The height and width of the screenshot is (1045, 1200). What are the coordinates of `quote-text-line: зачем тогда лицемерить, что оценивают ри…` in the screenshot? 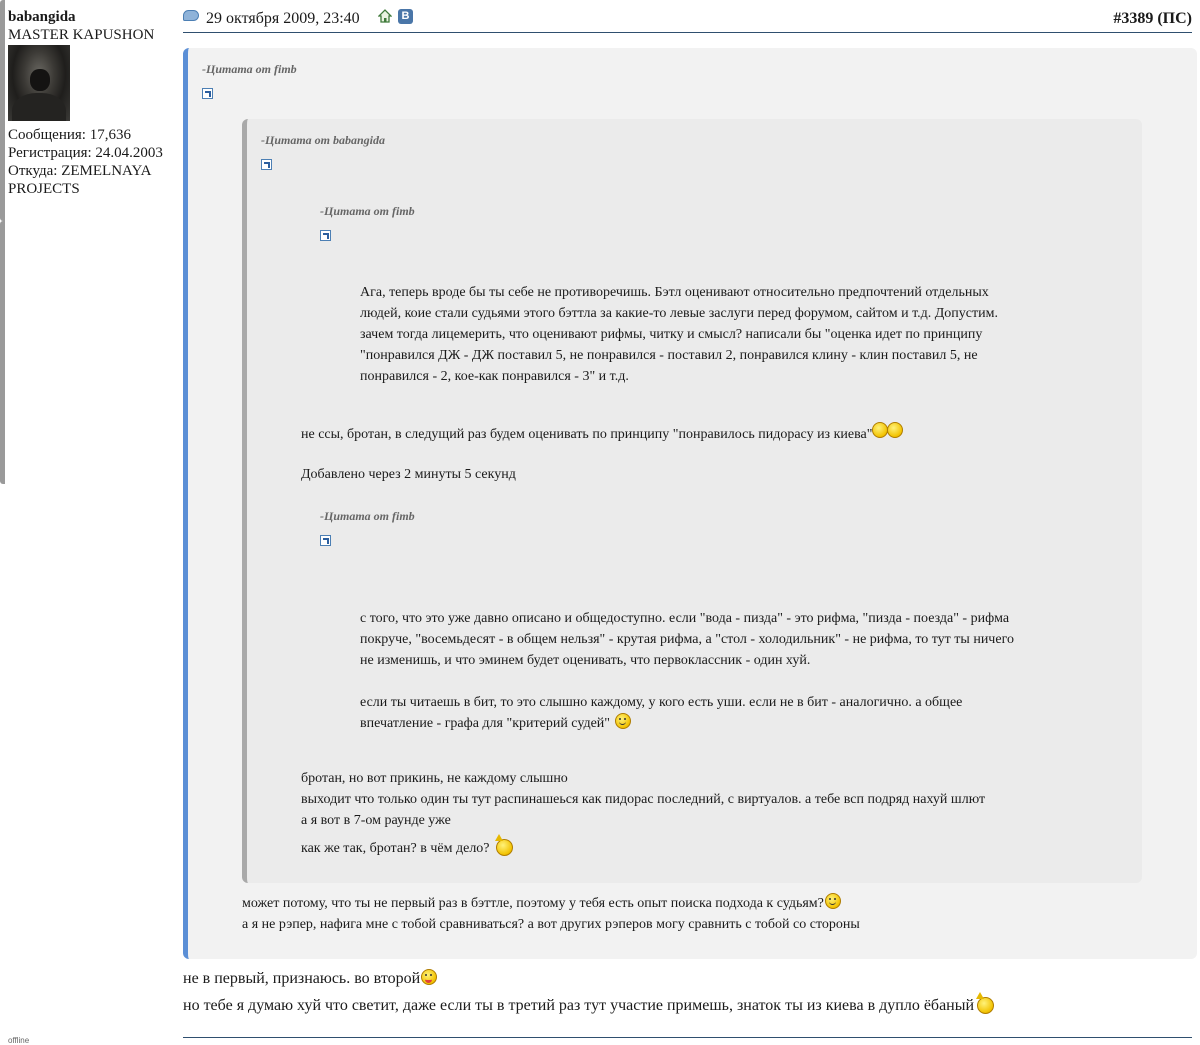 It's located at (671, 334).